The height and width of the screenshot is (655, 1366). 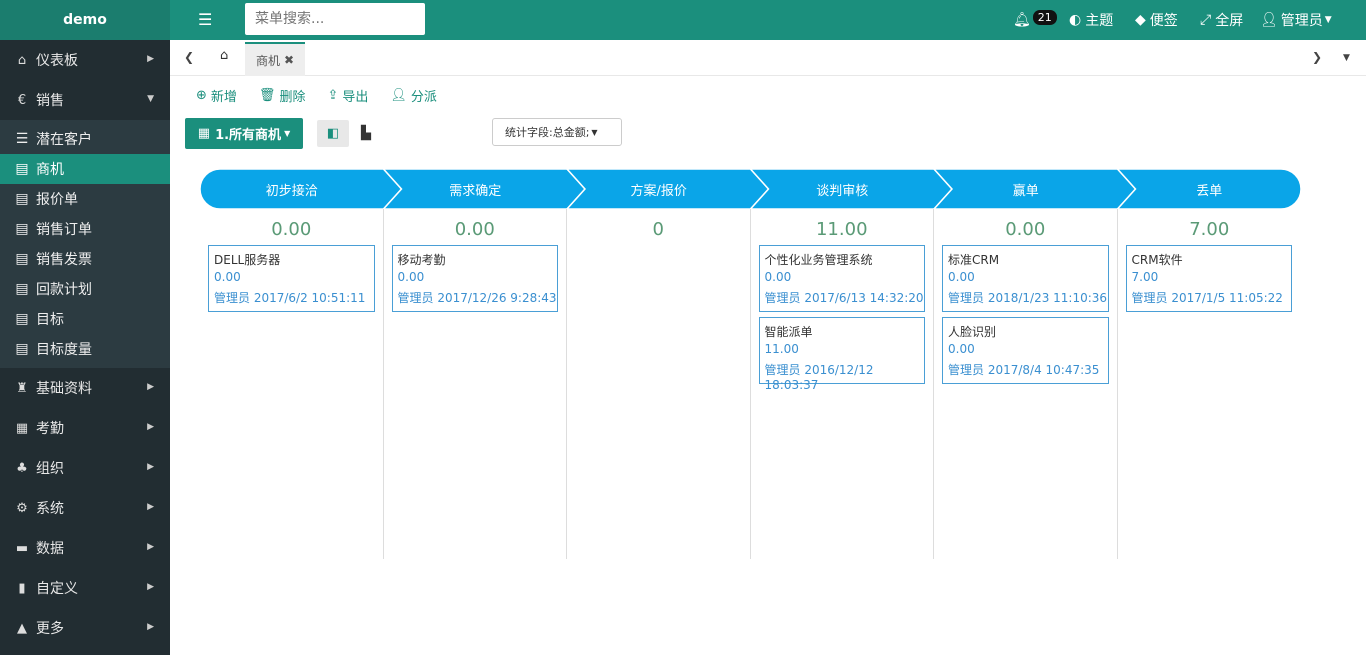 What do you see at coordinates (1301, 21) in the screenshot?
I see `user-name: 管理员` at bounding box center [1301, 21].